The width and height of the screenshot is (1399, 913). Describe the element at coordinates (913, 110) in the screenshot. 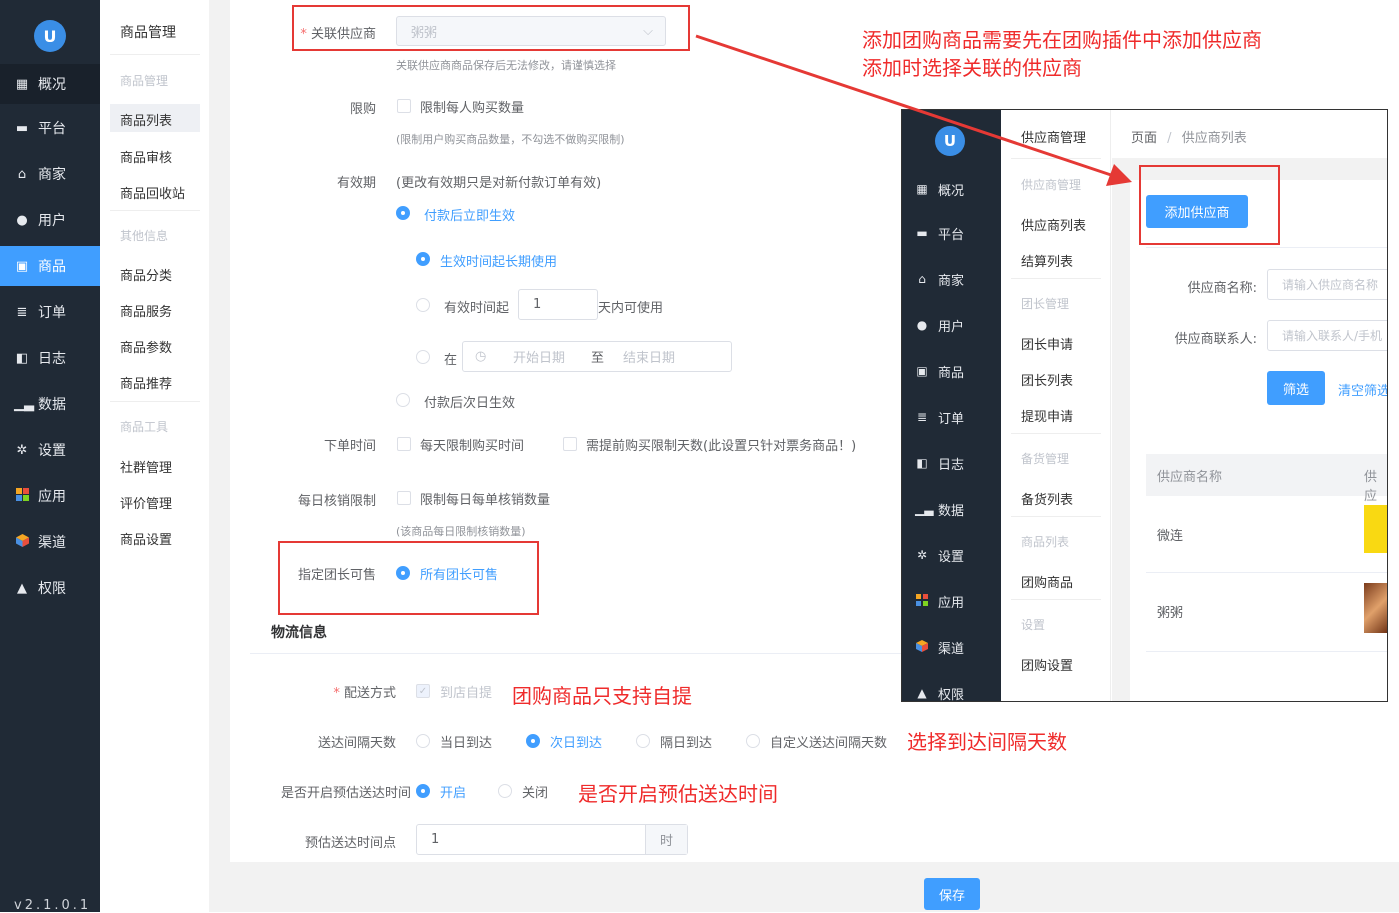

I see `annotation-arrow` at that location.